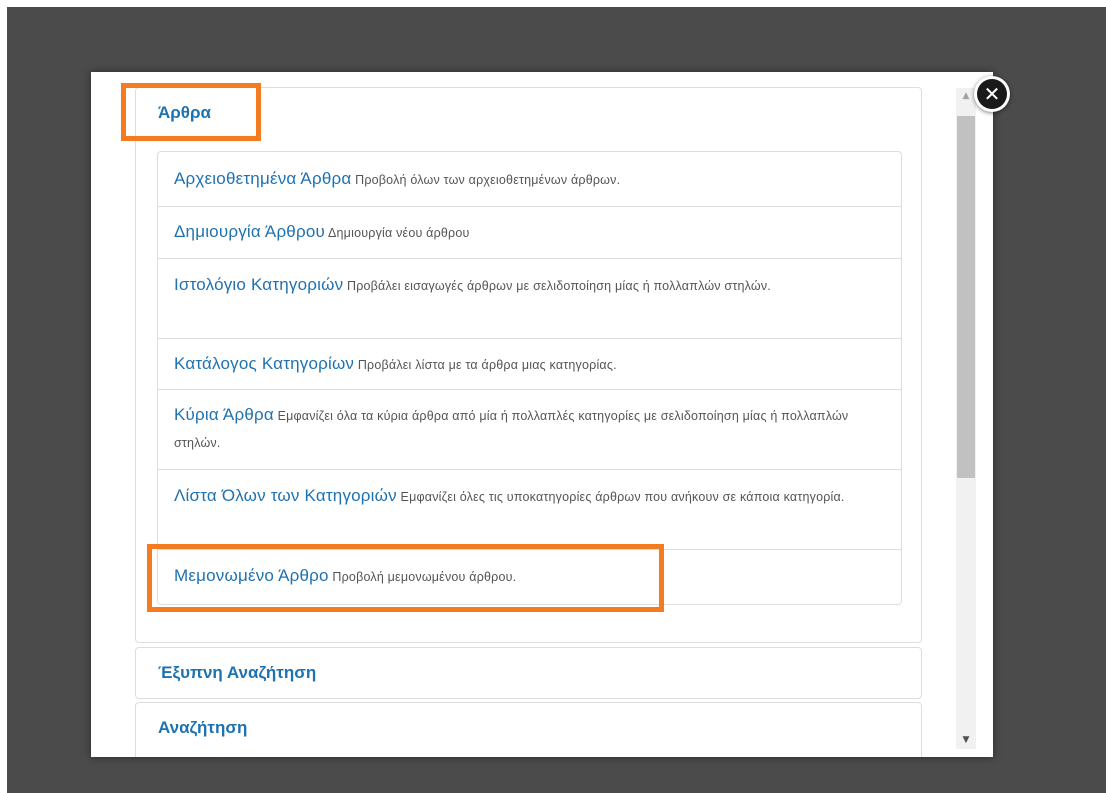  I want to click on highlight-box-articles, so click(191, 112).